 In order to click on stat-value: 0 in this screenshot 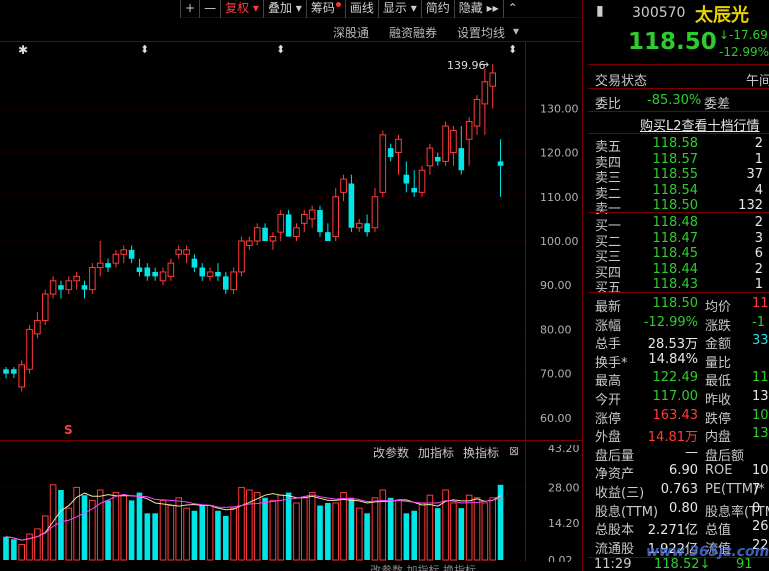, I will do `click(756, 508)`.